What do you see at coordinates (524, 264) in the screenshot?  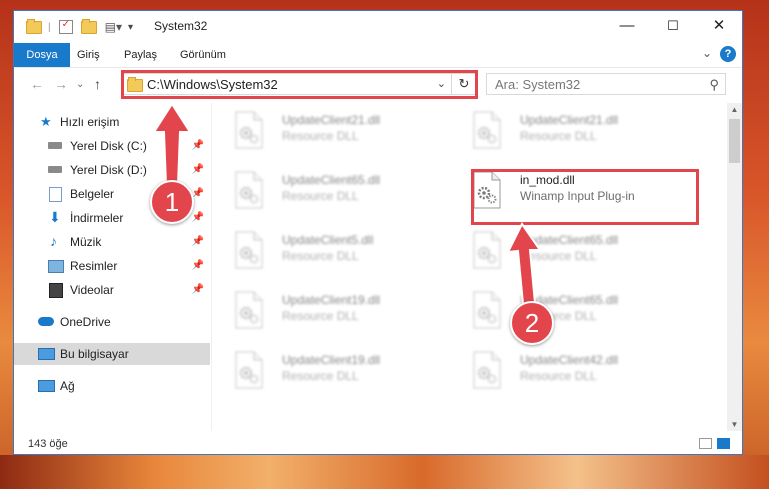 I see `arrow-two` at bounding box center [524, 264].